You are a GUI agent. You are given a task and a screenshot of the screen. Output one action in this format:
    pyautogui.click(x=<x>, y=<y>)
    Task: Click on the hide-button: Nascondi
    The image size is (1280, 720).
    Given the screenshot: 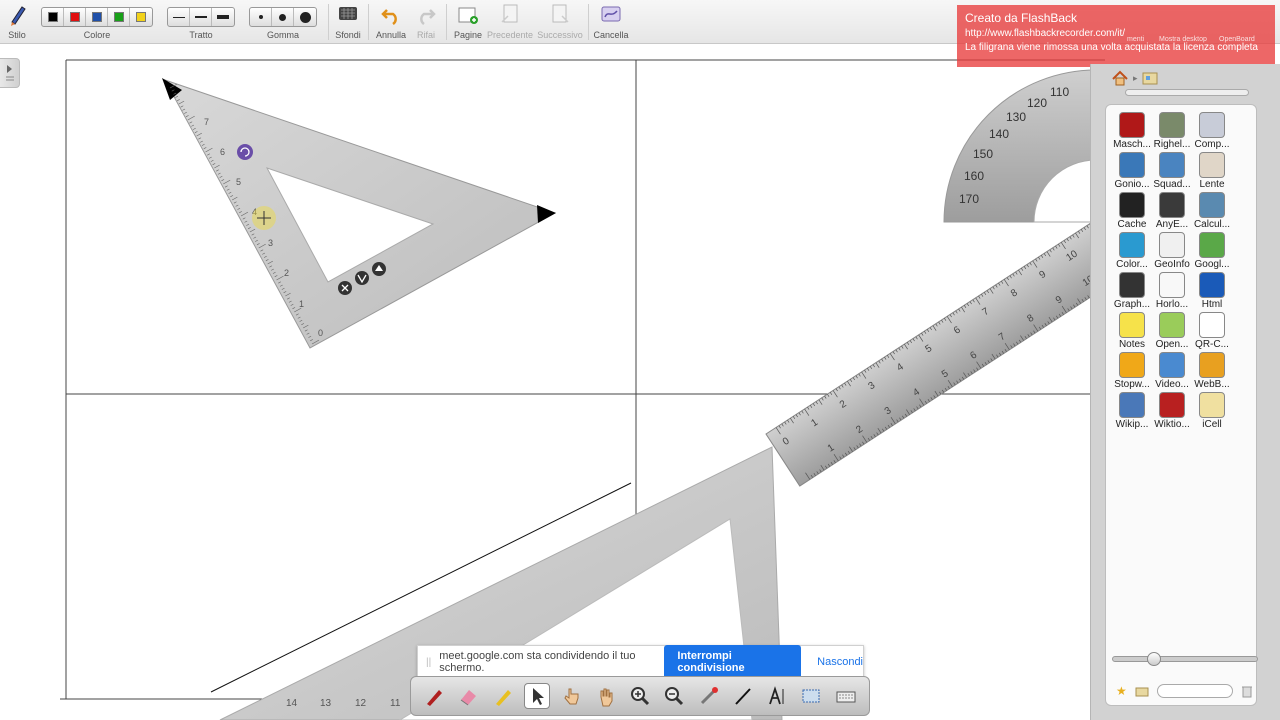 What is the action you would take?
    pyautogui.click(x=840, y=662)
    